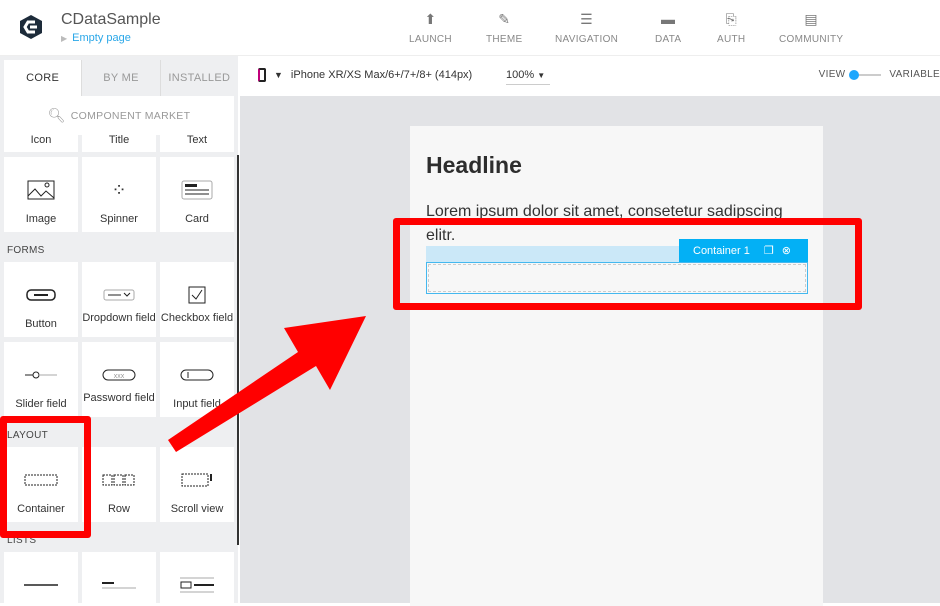  Describe the element at coordinates (267, 384) in the screenshot. I see `annotation-arrow` at that location.